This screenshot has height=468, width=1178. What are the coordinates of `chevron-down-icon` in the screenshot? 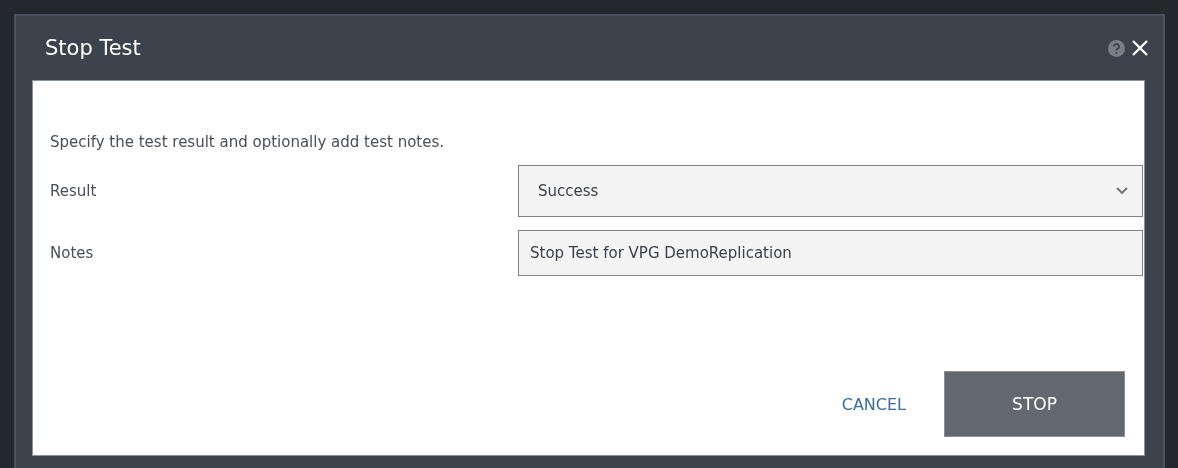 It's located at (1122, 191).